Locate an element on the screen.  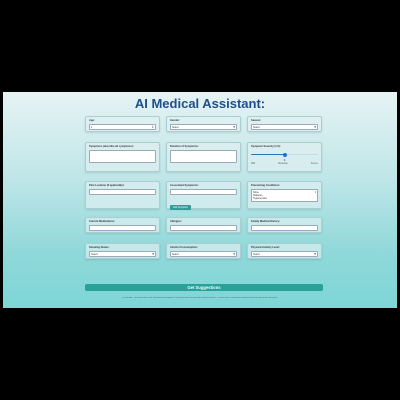
season-card: Season: Select is located at coordinates (284, 124).